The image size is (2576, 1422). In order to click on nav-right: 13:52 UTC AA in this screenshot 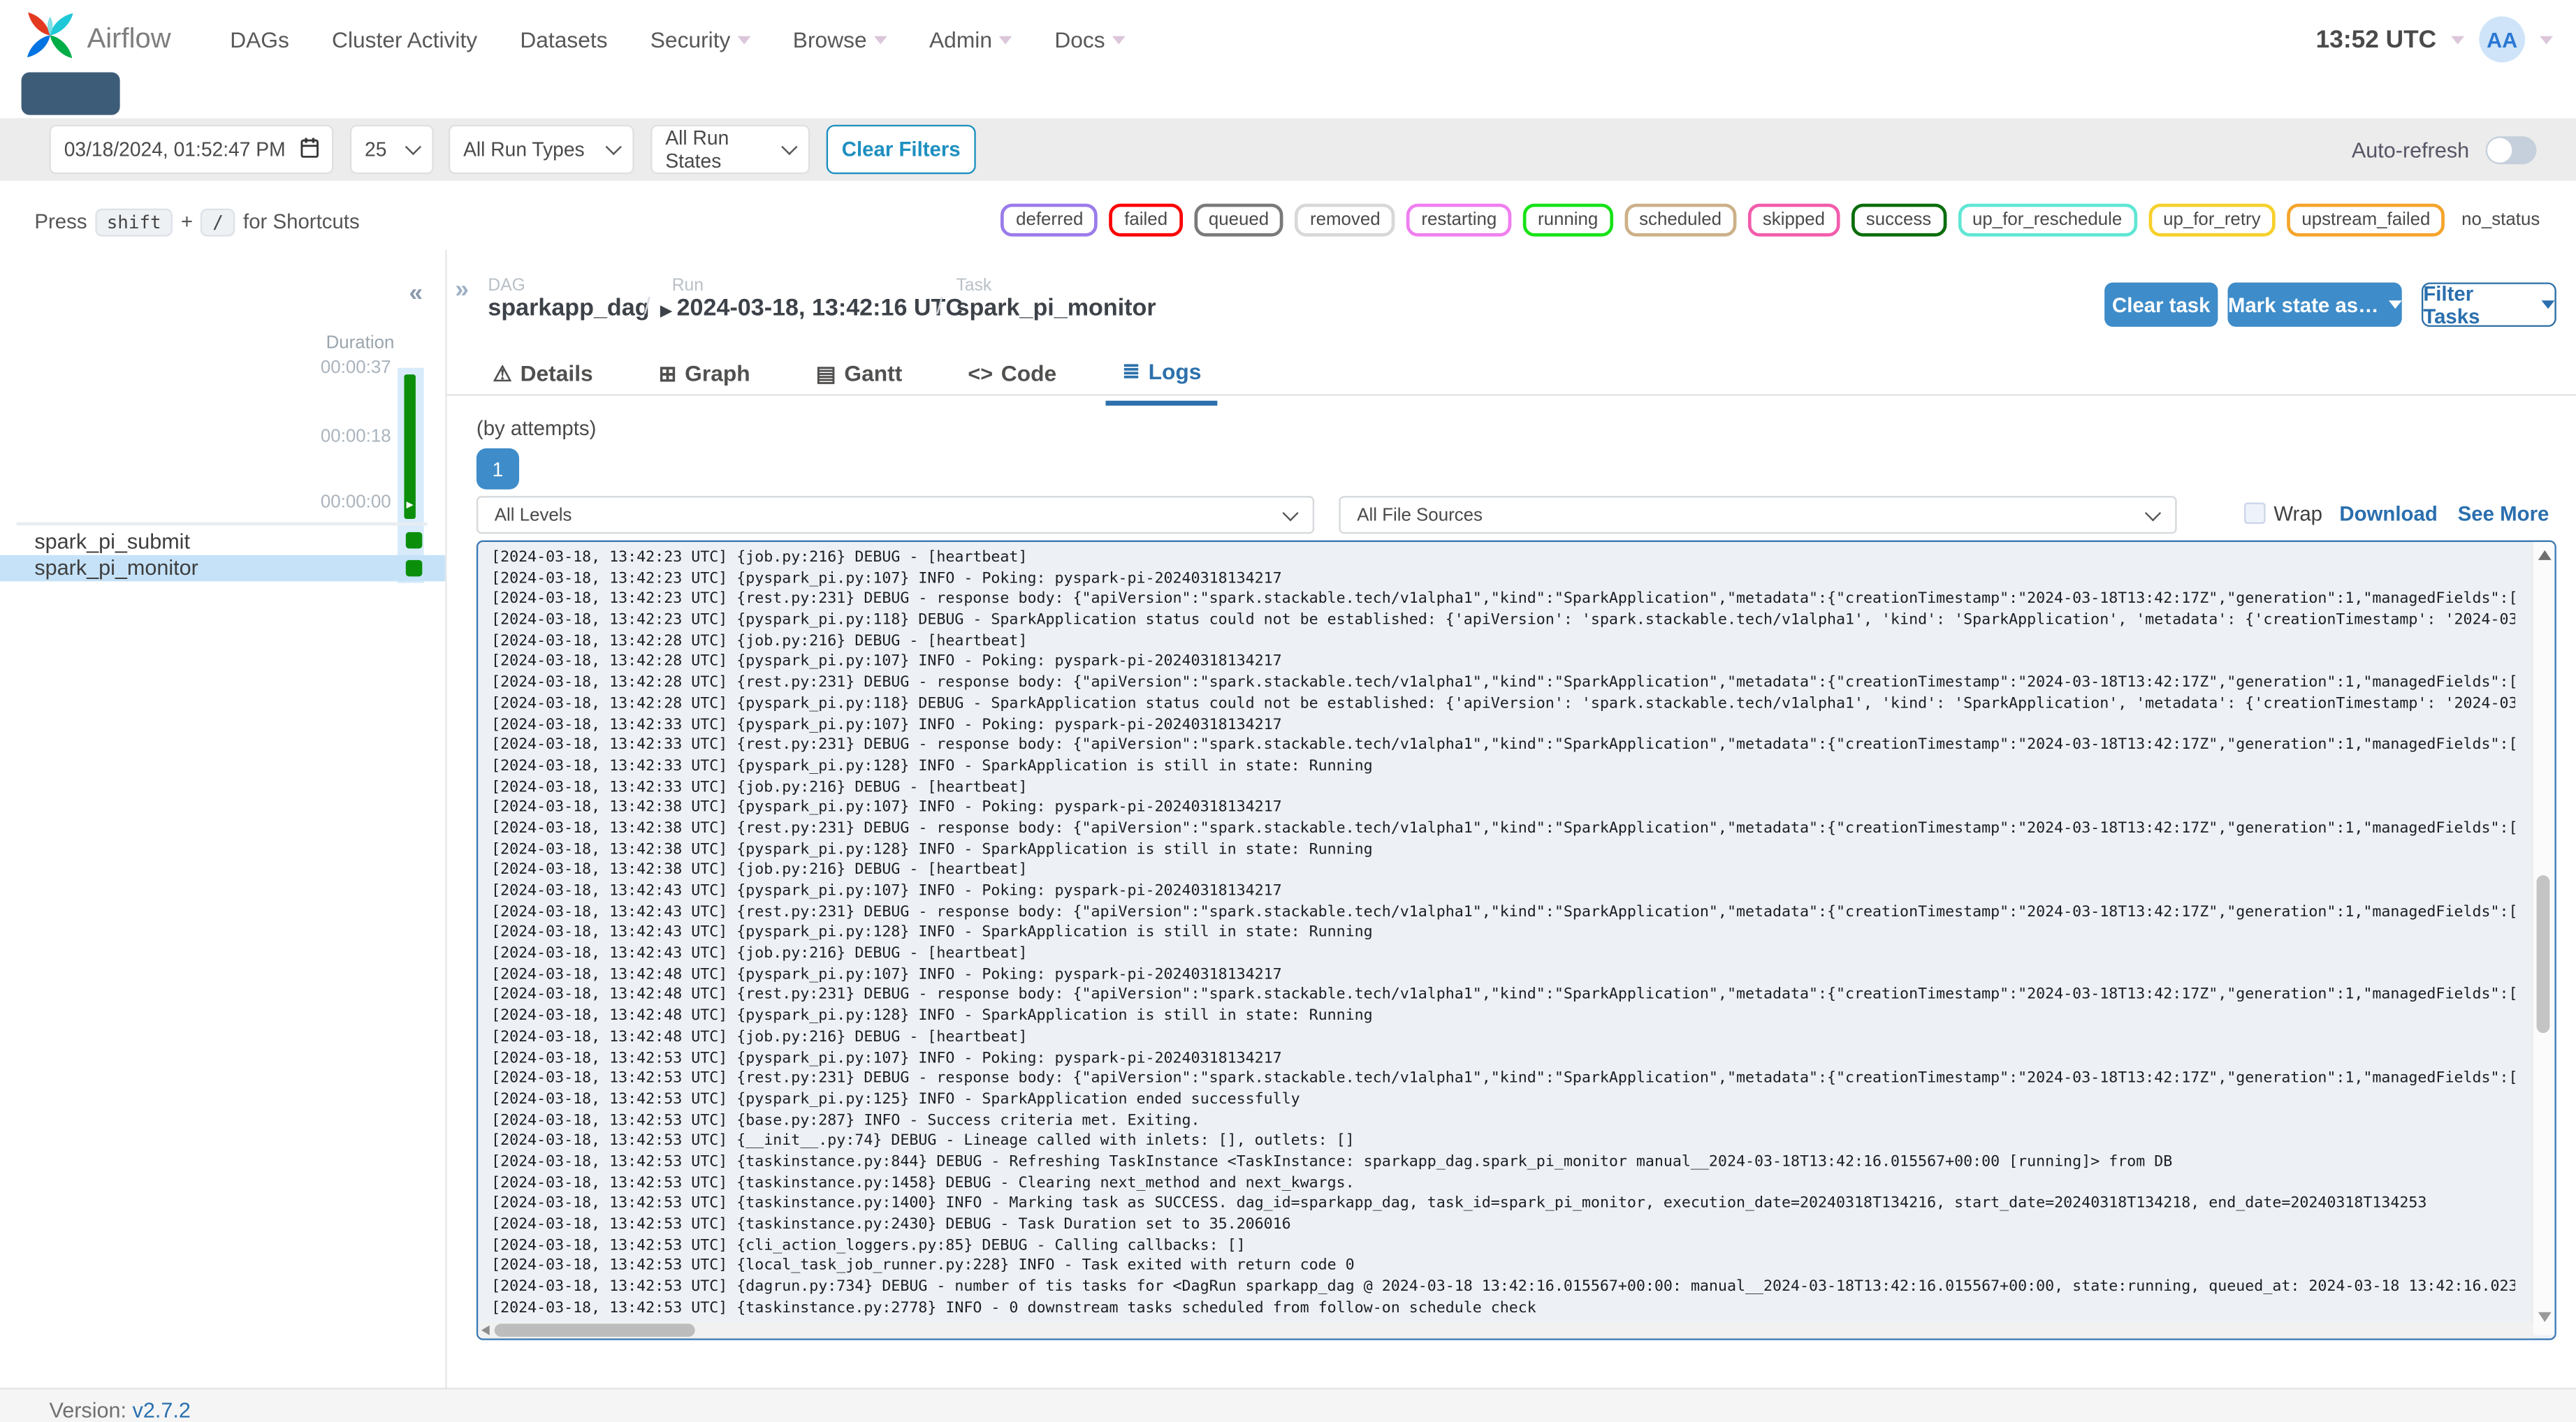, I will do `click(2435, 39)`.